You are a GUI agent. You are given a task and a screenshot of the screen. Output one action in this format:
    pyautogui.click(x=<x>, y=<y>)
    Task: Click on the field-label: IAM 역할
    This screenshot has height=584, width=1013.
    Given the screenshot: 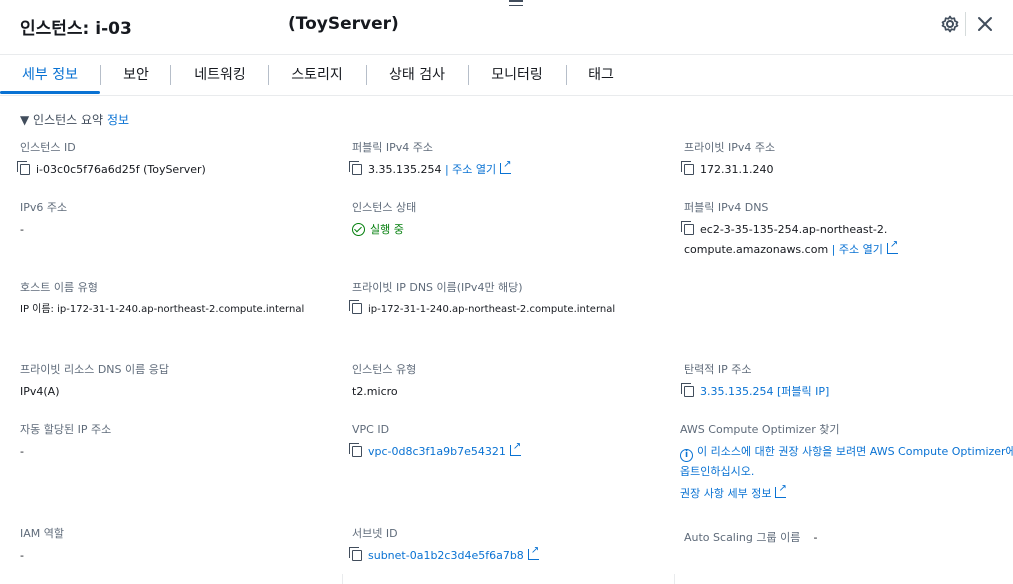 What is the action you would take?
    pyautogui.click(x=42, y=533)
    